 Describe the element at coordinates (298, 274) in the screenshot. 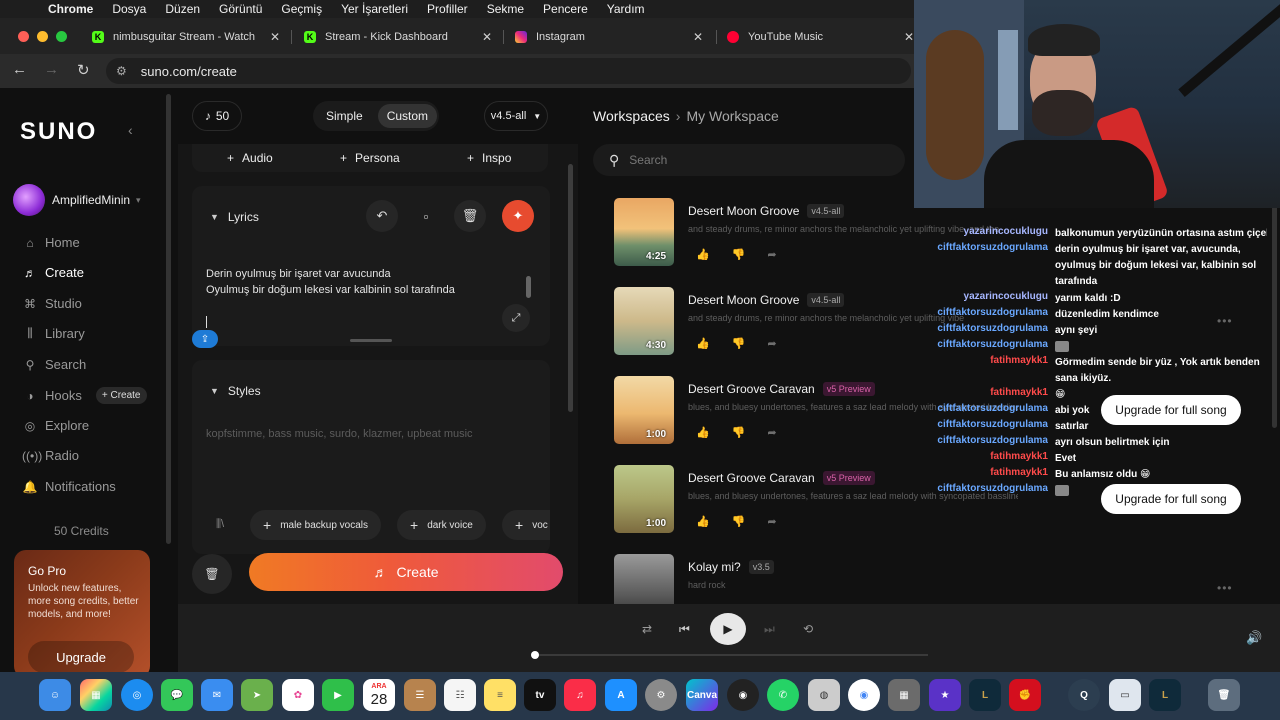

I see `lyrics-line: Derin oyulmuş bir işaret var avucunda` at that location.